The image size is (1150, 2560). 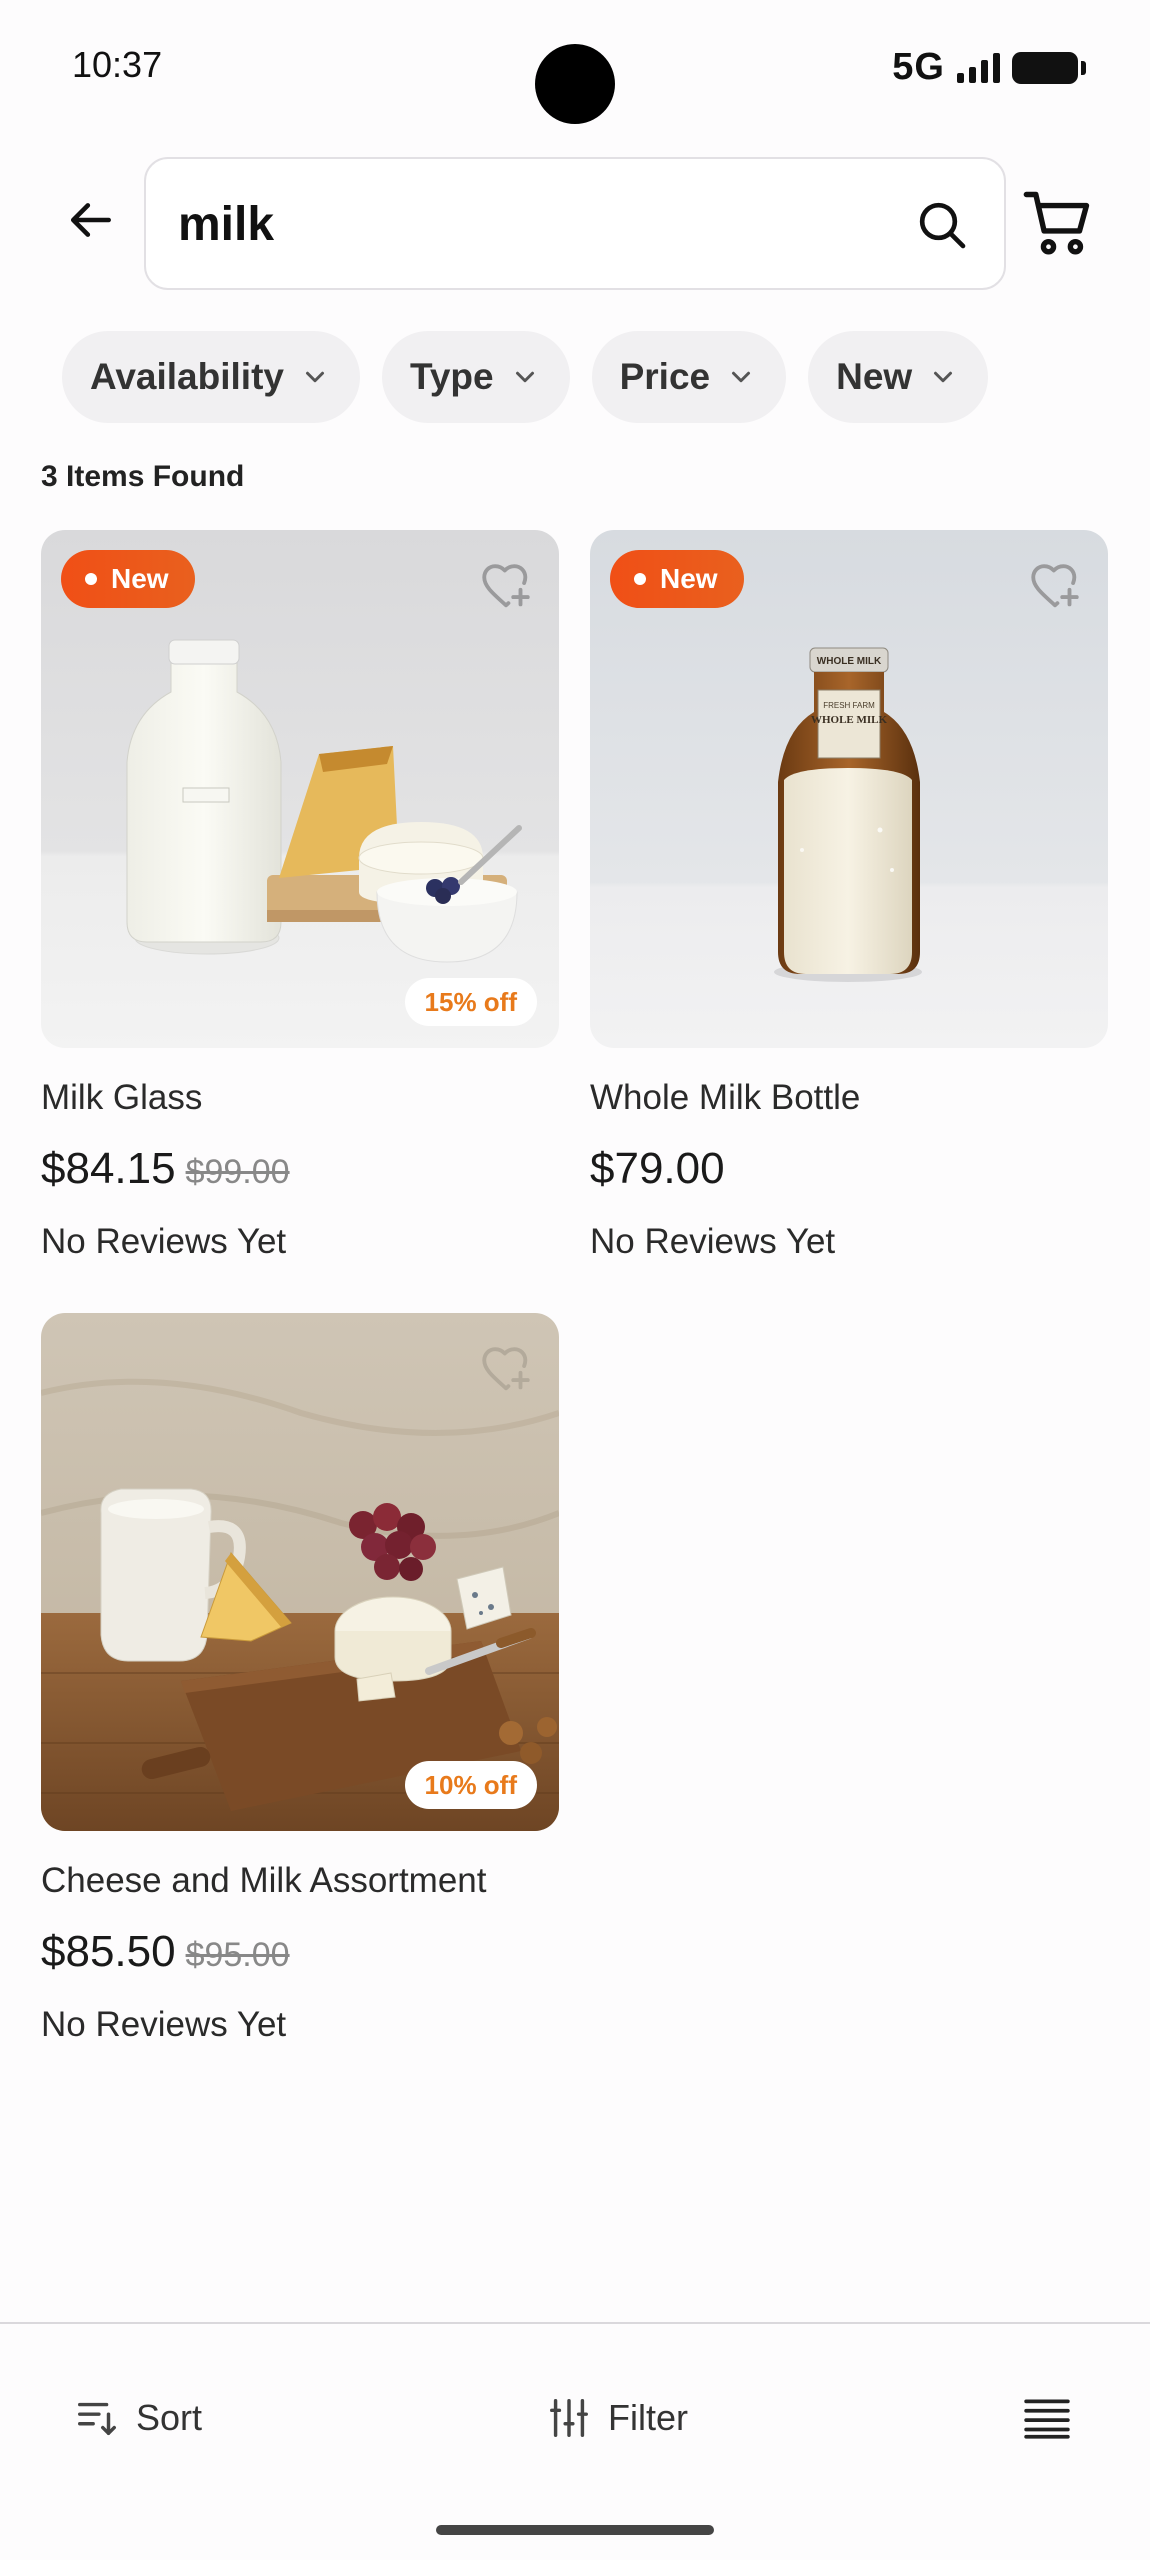 I want to click on product-price: $84.15, so click(x=108, y=1168).